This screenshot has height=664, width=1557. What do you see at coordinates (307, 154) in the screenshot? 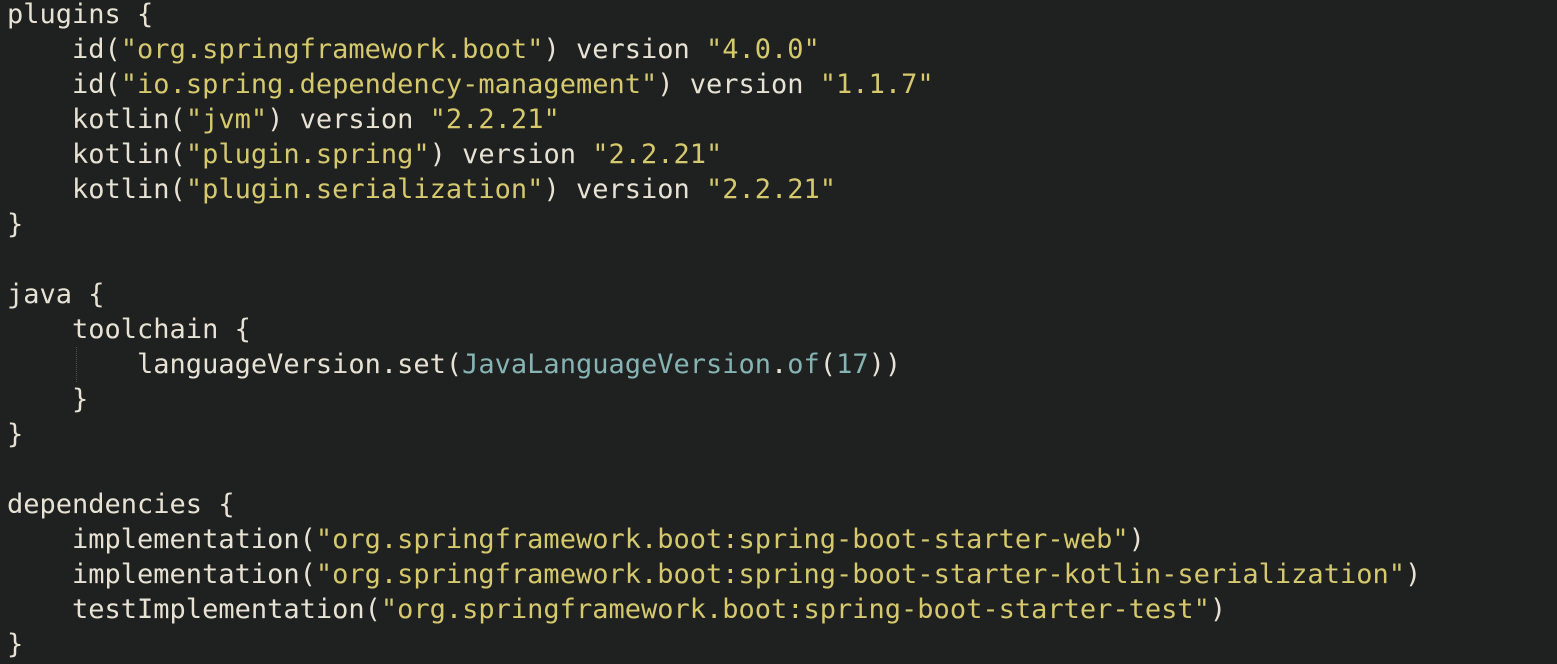
I see `code-token-string: "plugin.spring"` at bounding box center [307, 154].